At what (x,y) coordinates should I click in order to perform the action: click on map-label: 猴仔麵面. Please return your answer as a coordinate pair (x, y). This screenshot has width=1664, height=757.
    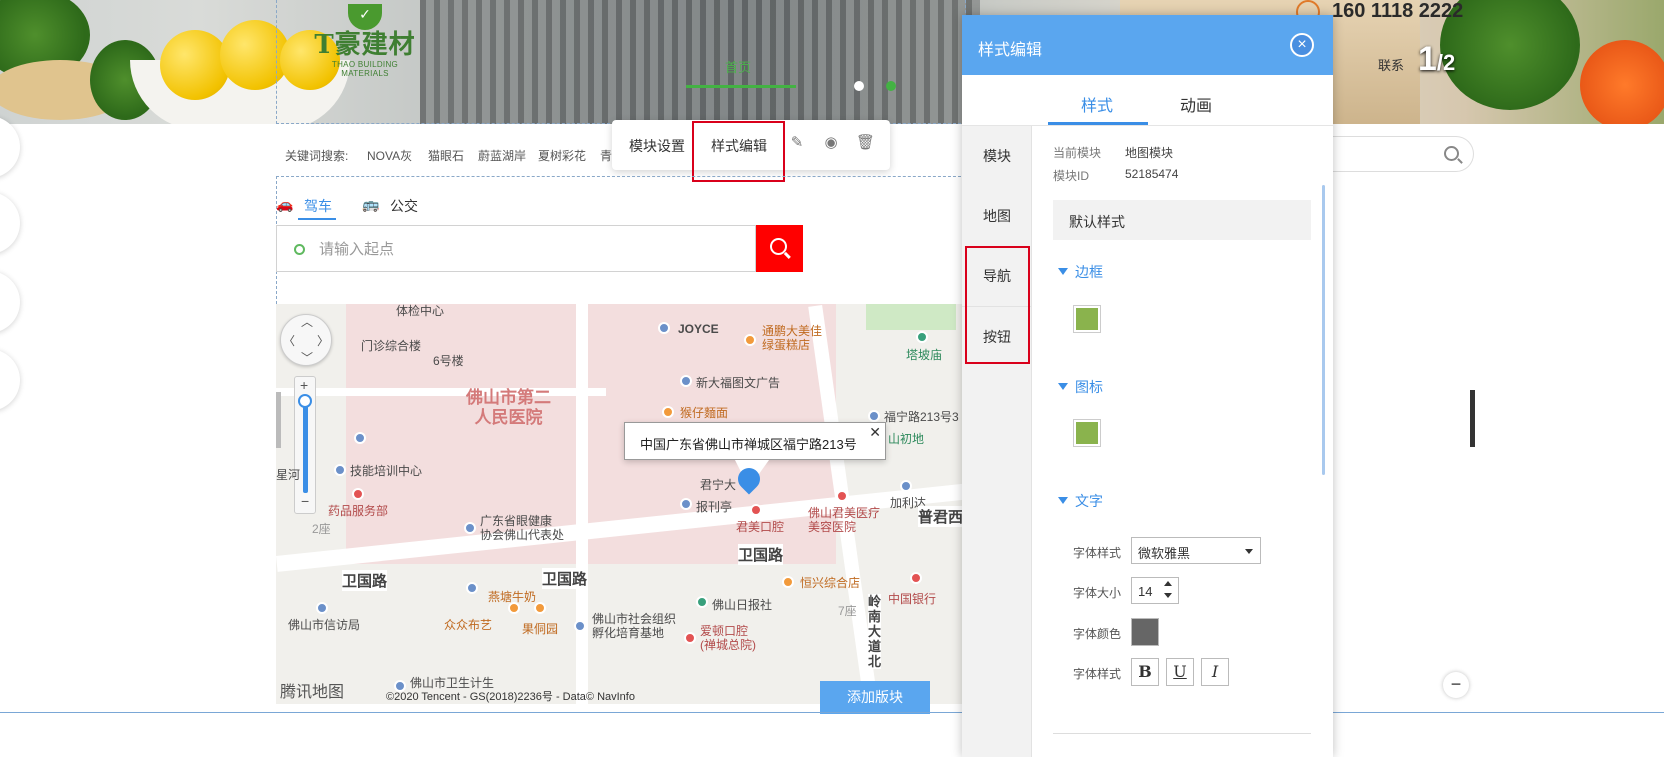
    Looking at the image, I should click on (704, 413).